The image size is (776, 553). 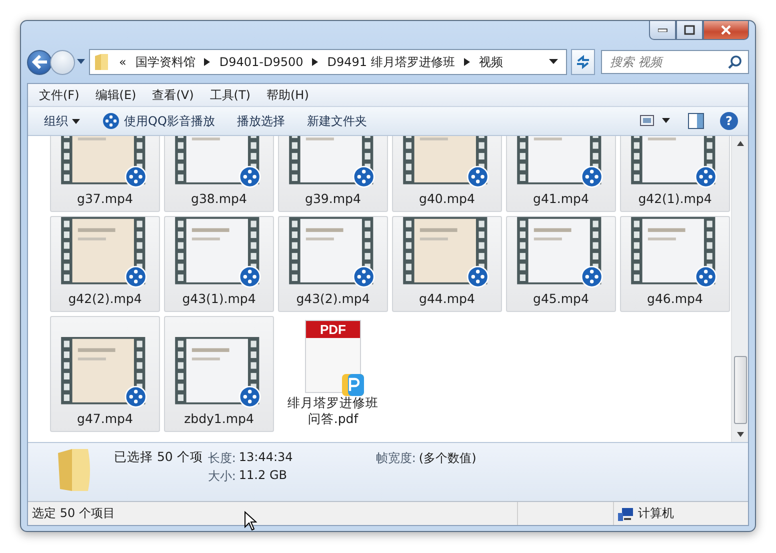 I want to click on refresh-button, so click(x=583, y=62).